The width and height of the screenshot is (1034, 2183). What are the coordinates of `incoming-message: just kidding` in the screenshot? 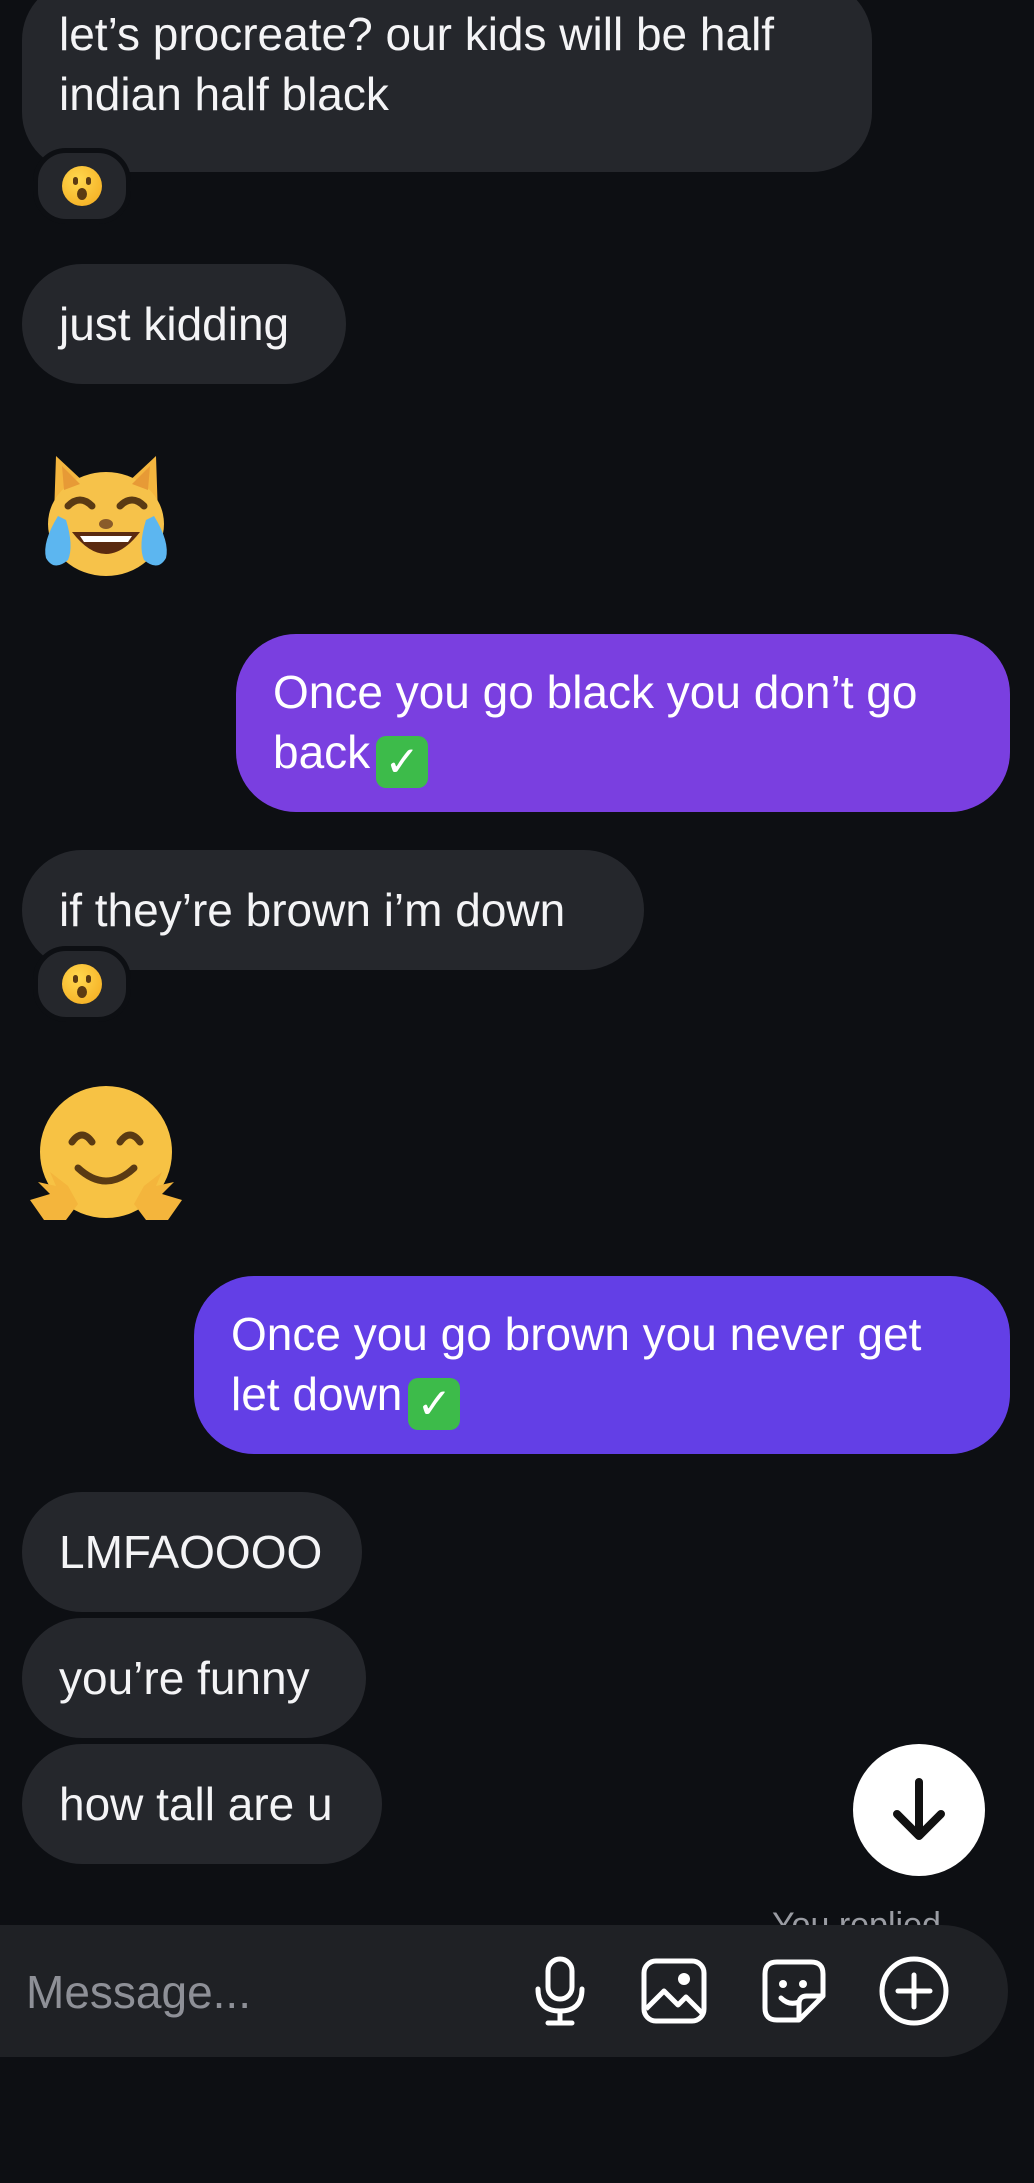 It's located at (184, 324).